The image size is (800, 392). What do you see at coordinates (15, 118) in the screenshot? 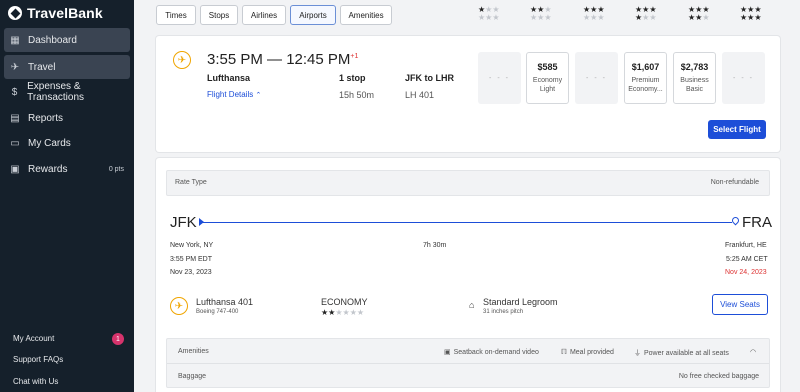
I see `document-icon: ▤` at bounding box center [15, 118].